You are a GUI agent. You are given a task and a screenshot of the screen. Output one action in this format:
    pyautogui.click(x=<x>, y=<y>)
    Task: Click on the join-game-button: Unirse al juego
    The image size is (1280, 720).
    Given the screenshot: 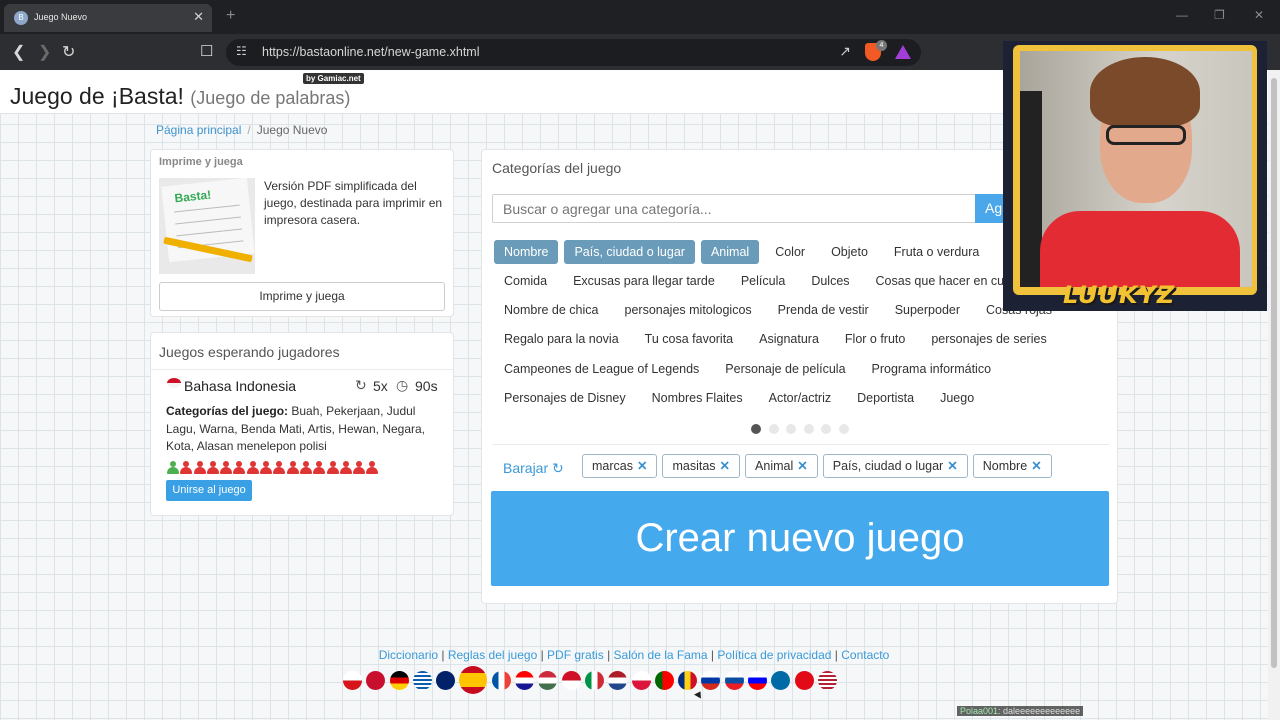 What is the action you would take?
    pyautogui.click(x=209, y=490)
    